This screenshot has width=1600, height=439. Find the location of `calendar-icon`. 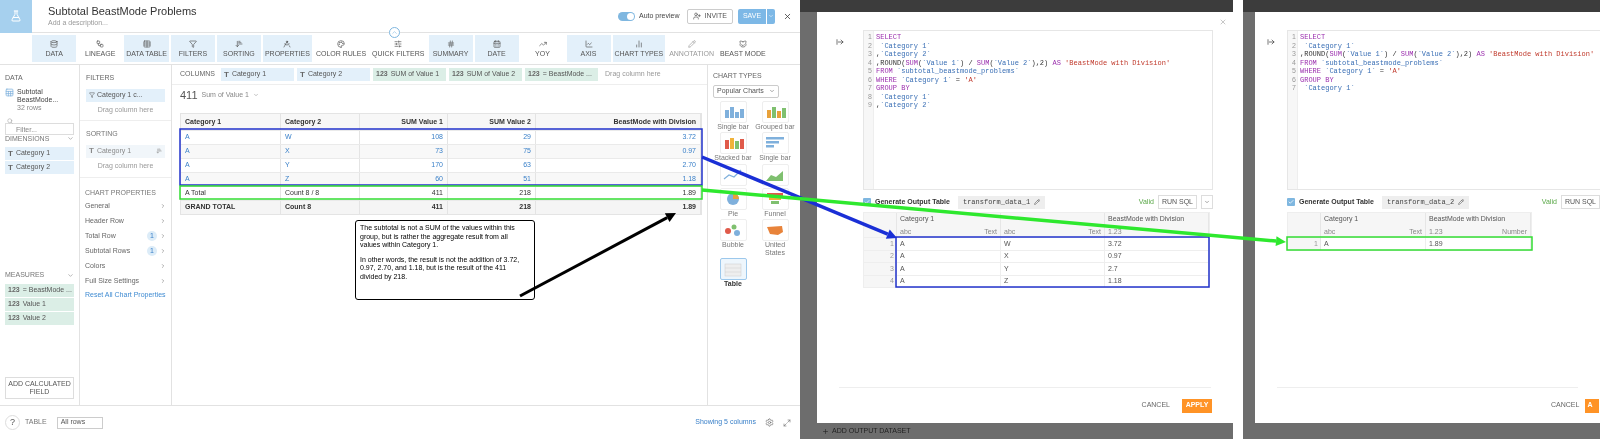

calendar-icon is located at coordinates (496, 43).